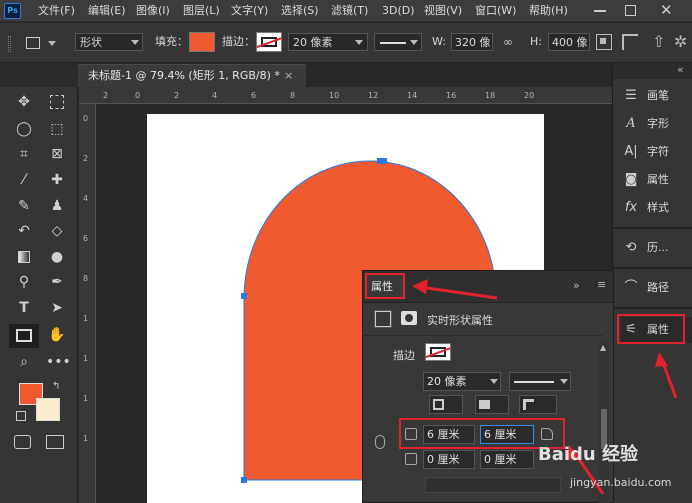  I want to click on watermark-brand: Baidu 经验, so click(588, 454).